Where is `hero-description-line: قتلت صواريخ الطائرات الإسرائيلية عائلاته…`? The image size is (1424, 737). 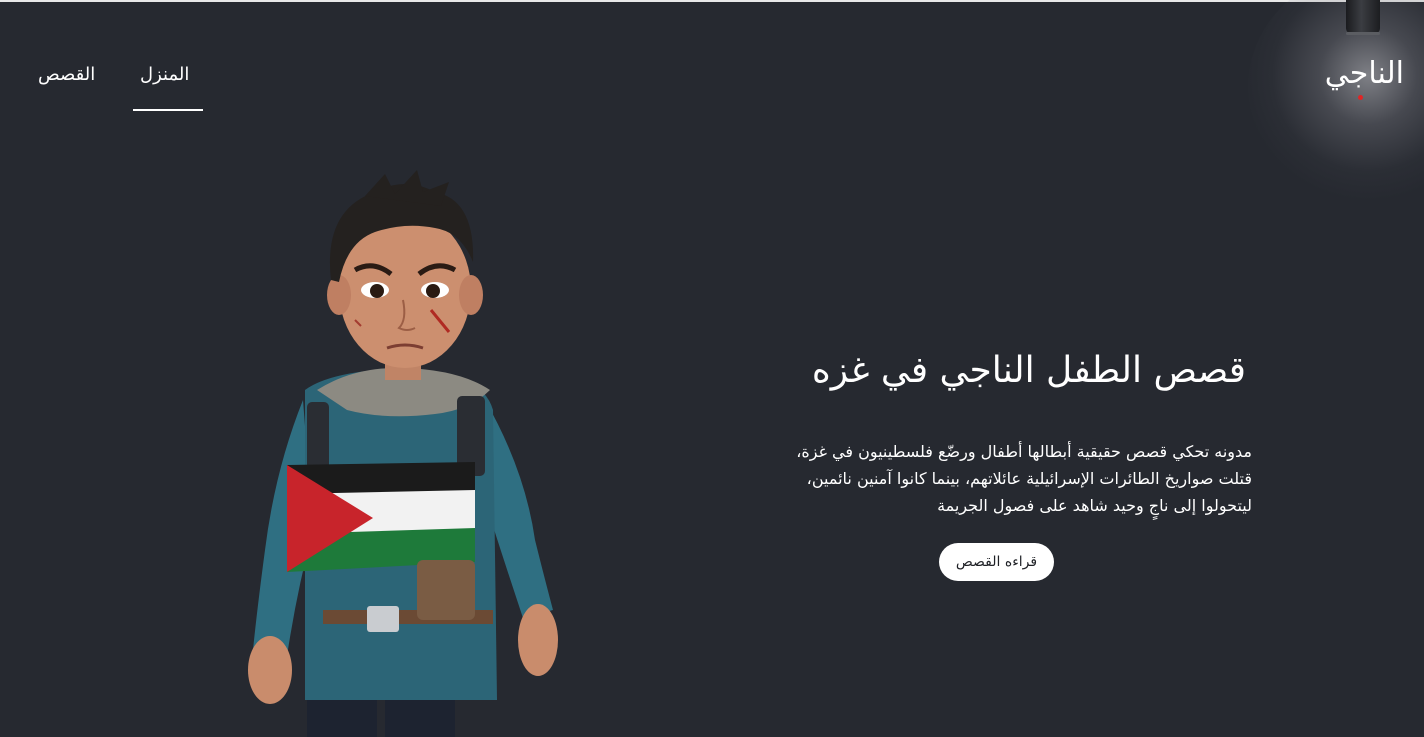
hero-description-line: قتلت صواريخ الطائرات الإسرائيلية عائلاته… is located at coordinates (1029, 478).